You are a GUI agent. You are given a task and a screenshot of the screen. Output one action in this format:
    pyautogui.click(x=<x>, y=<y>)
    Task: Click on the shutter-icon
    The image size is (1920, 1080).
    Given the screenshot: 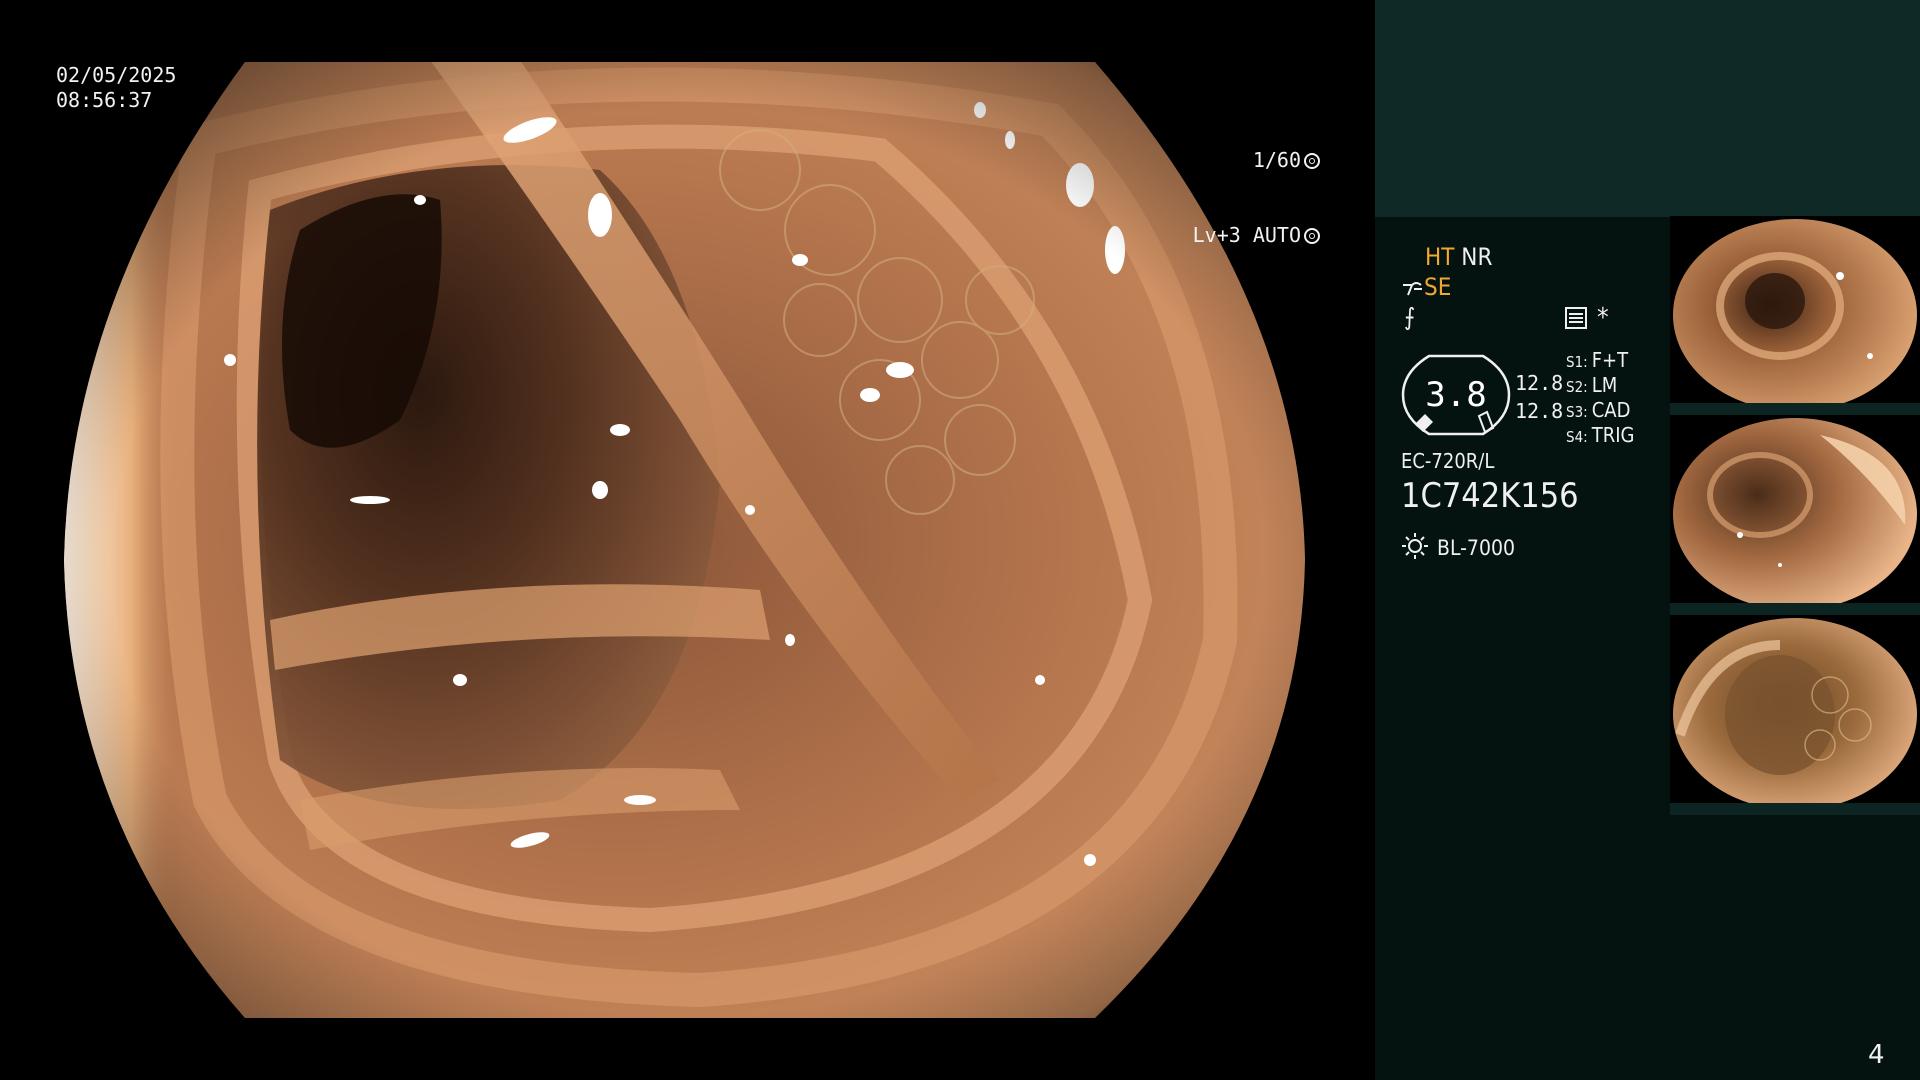 What is the action you would take?
    pyautogui.click(x=1312, y=161)
    